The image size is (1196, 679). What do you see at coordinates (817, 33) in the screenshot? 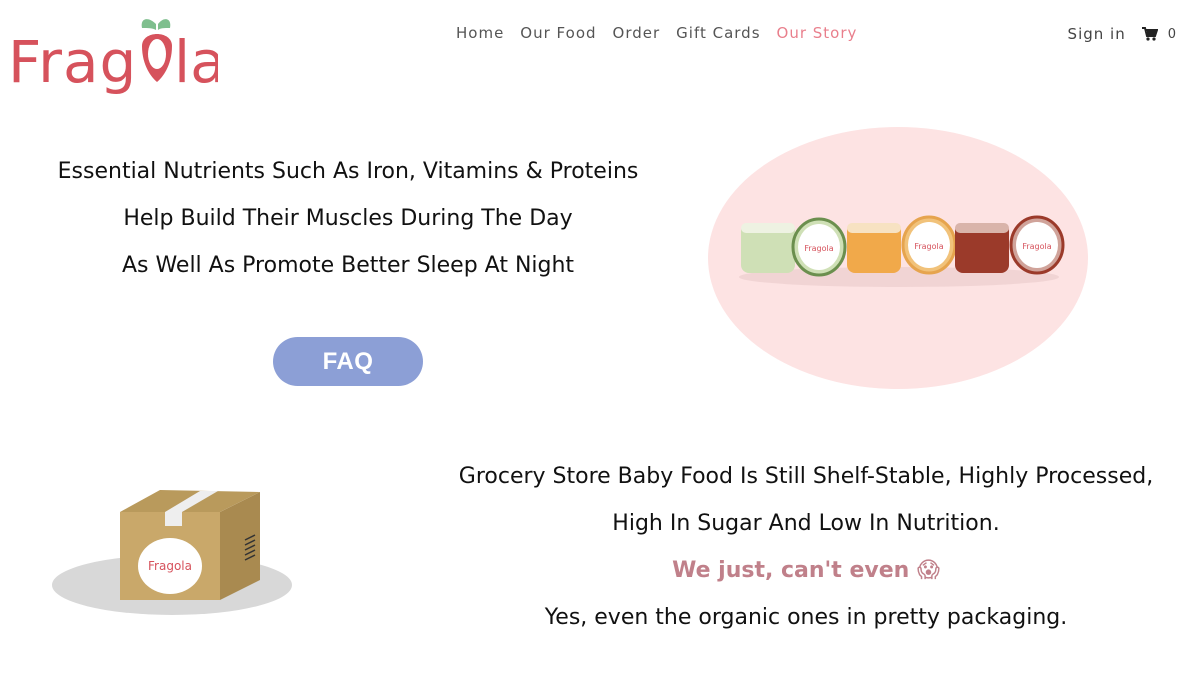
I see `nav-our-story: Our Story` at bounding box center [817, 33].